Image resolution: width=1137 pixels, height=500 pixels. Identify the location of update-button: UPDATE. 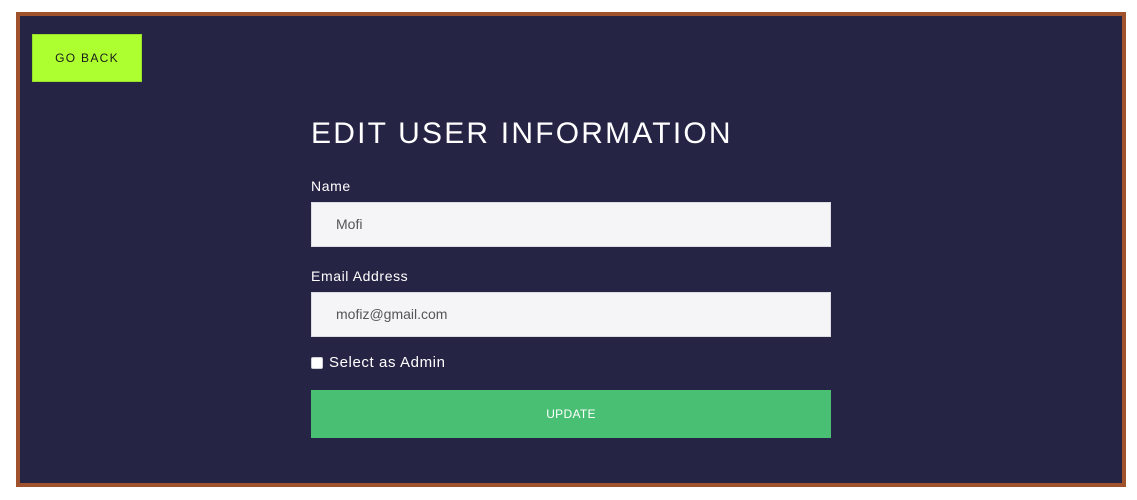
(571, 414).